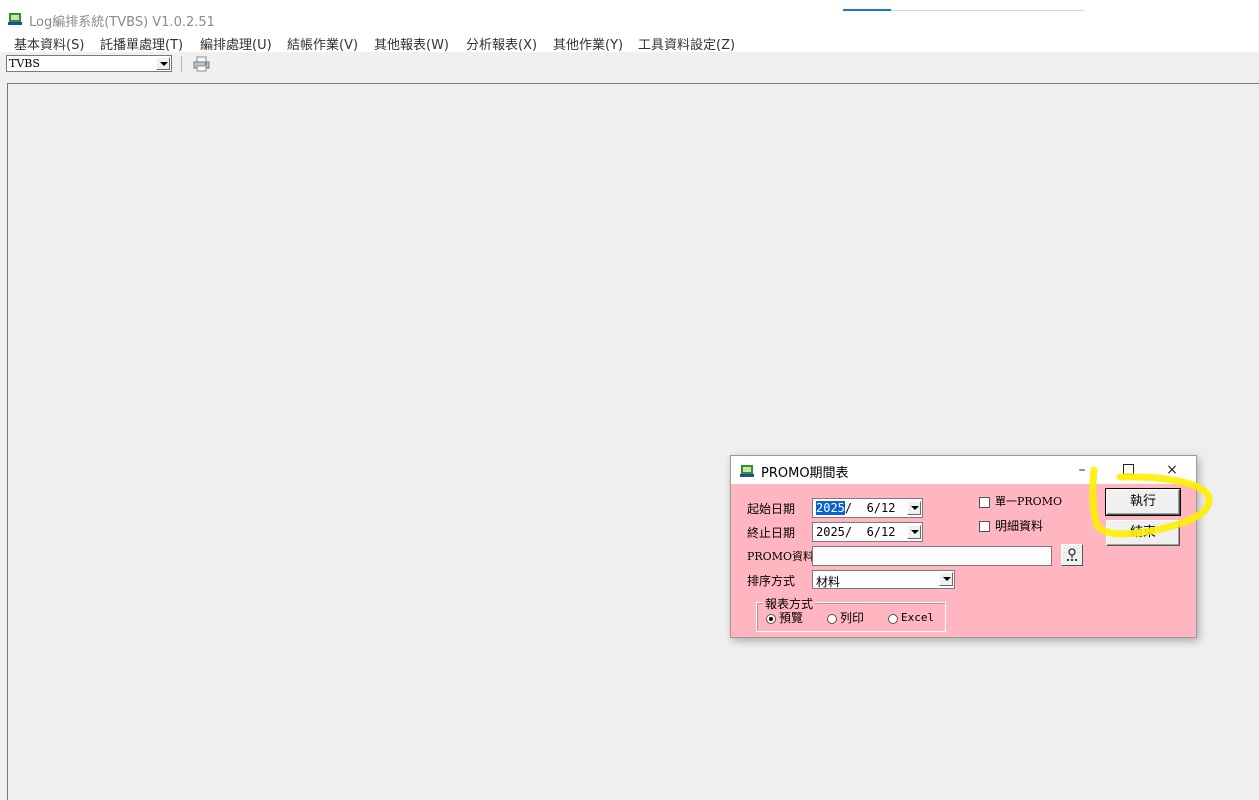 The image size is (1259, 800). I want to click on promo-data-input, so click(932, 556).